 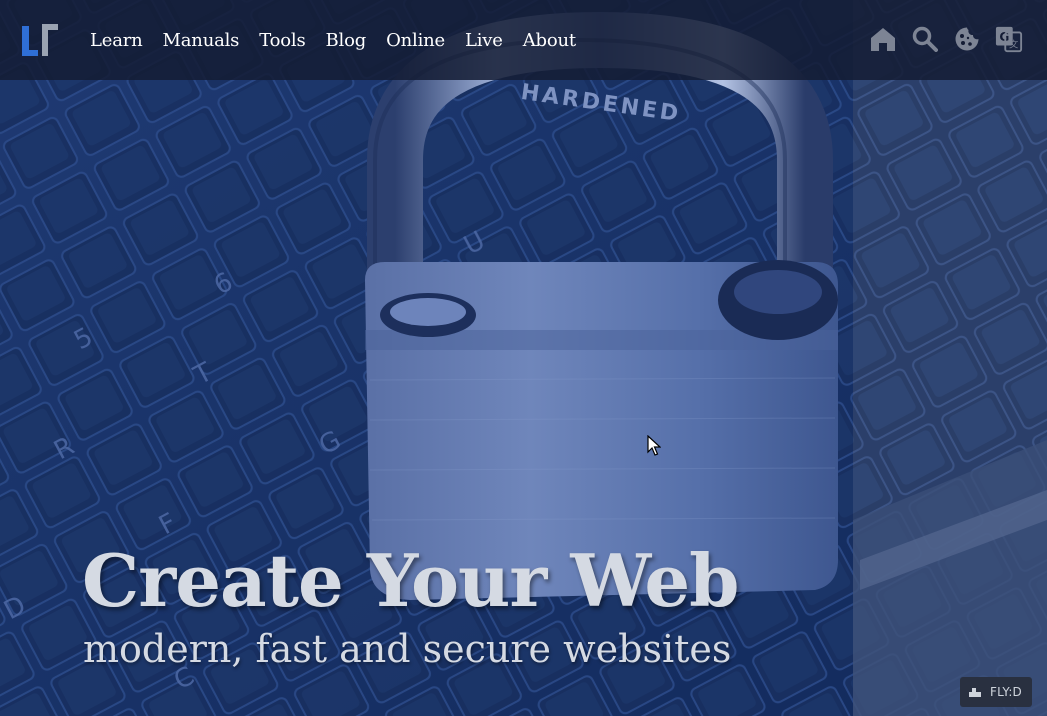 I want to click on nav-blog: Blog, so click(x=346, y=40).